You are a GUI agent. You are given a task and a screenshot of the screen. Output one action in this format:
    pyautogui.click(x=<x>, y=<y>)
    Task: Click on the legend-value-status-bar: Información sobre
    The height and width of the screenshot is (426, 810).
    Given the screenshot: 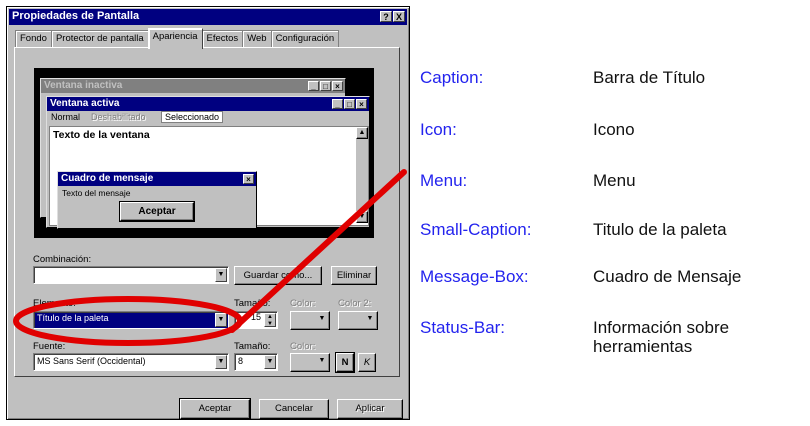 What is the action you would take?
    pyautogui.click(x=661, y=327)
    